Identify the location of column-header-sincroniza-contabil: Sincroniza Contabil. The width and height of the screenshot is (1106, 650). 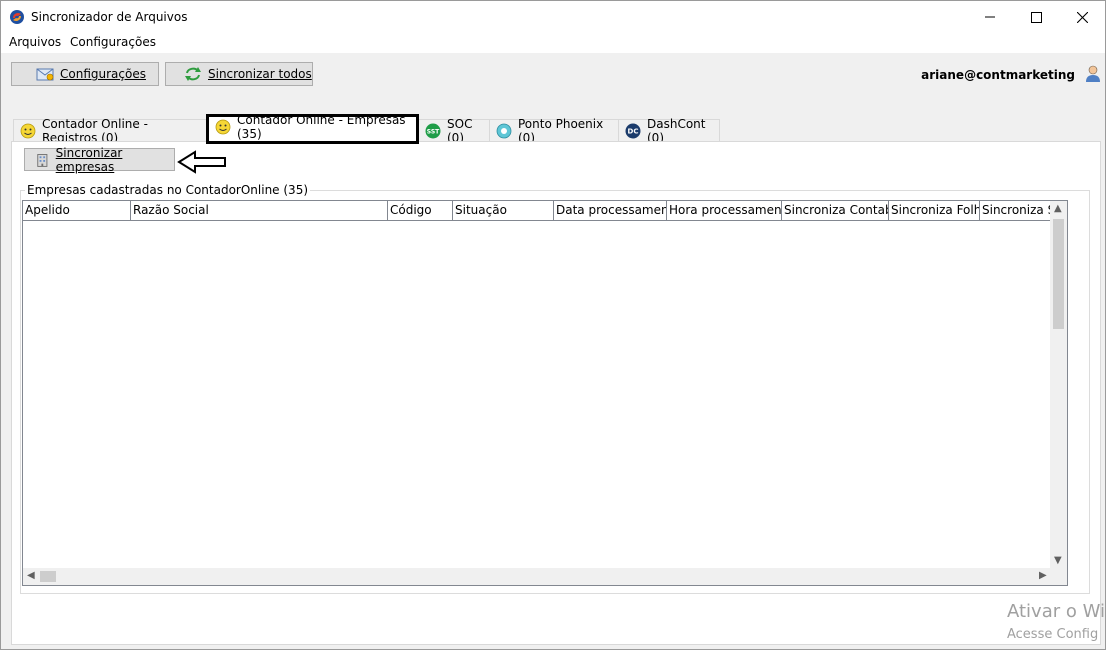
(835, 210).